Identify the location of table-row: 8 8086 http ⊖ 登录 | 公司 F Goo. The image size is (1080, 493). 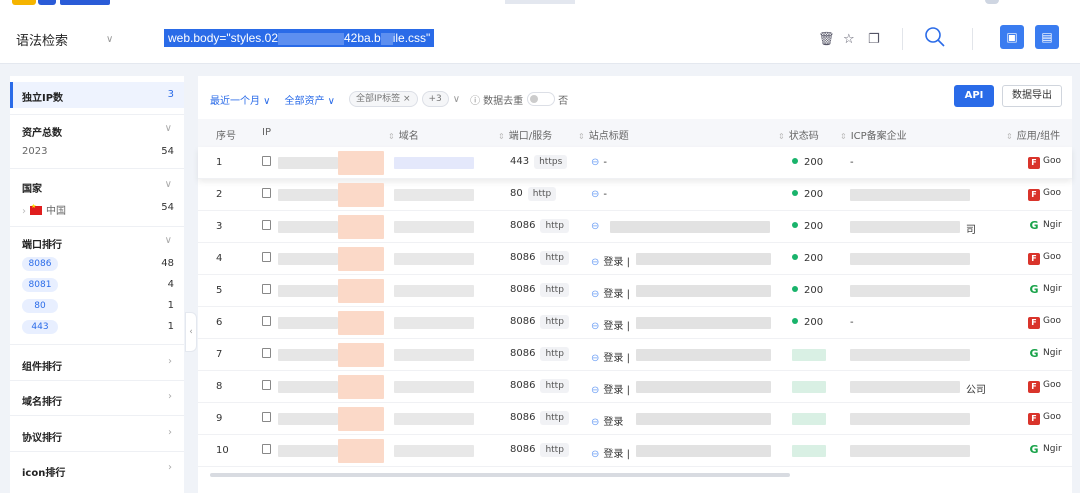
(635, 387).